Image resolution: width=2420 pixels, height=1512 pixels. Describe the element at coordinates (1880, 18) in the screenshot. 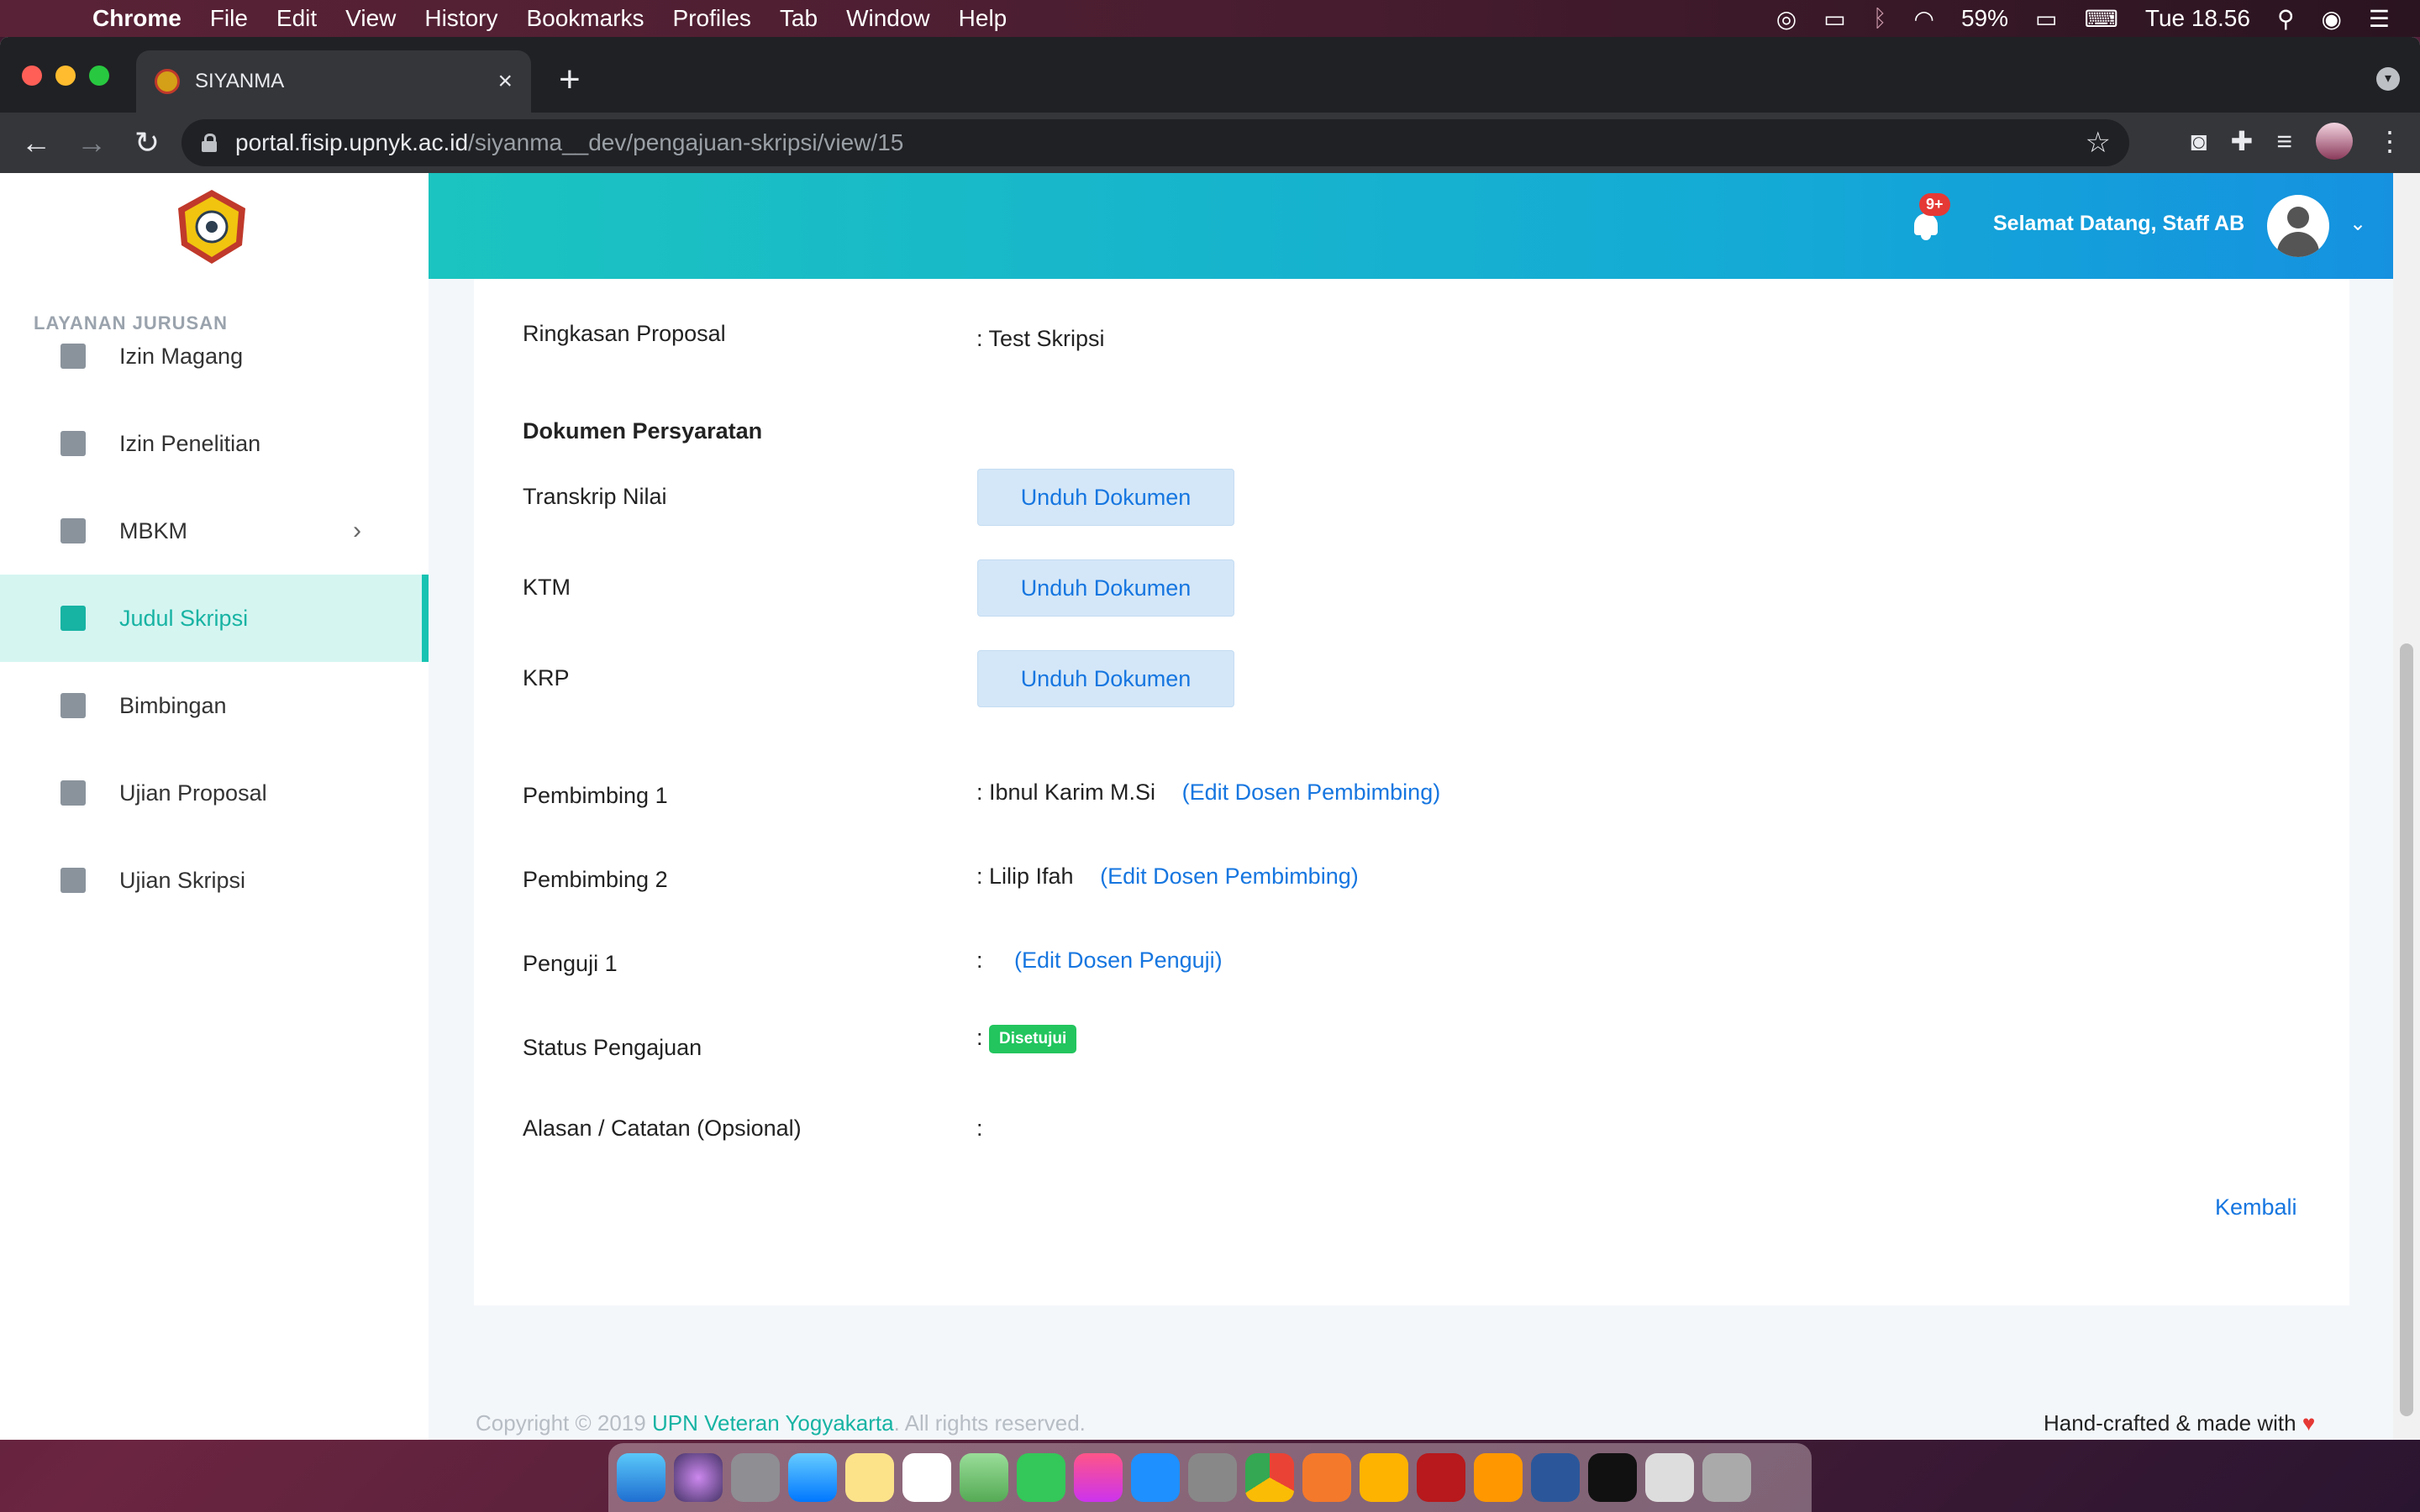

I see `bluetooth-icon: ᛒ` at that location.